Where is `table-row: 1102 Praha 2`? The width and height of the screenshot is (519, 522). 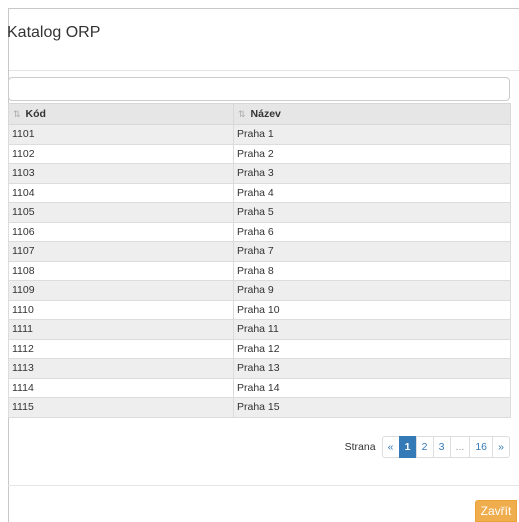 table-row: 1102 Praha 2 is located at coordinates (259, 153).